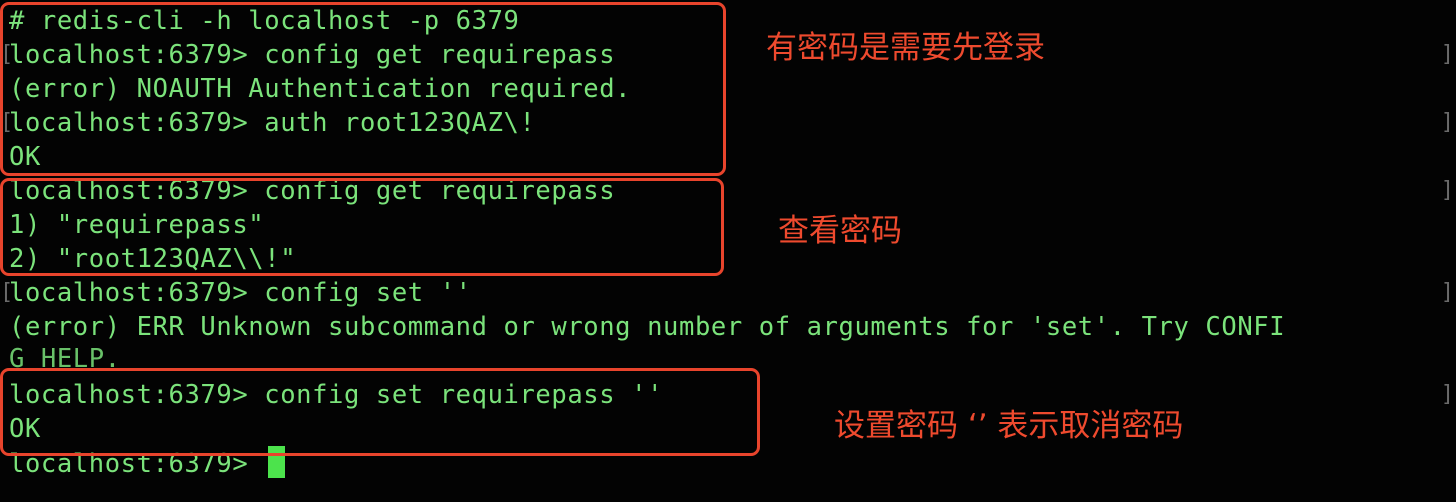 The height and width of the screenshot is (502, 1456). I want to click on view-password-highlight-box, so click(362, 227).